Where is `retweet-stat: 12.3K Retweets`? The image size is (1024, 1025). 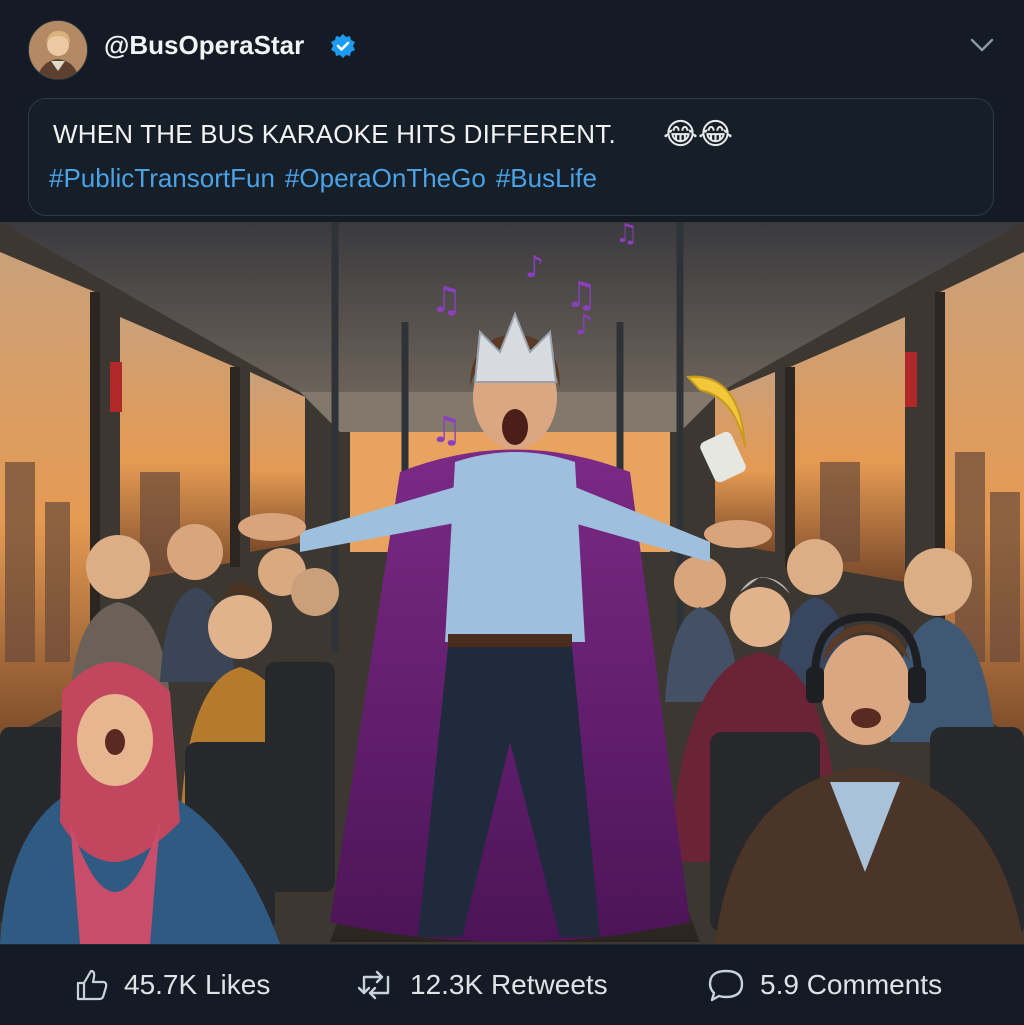
retweet-stat: 12.3K Retweets is located at coordinates (482, 985).